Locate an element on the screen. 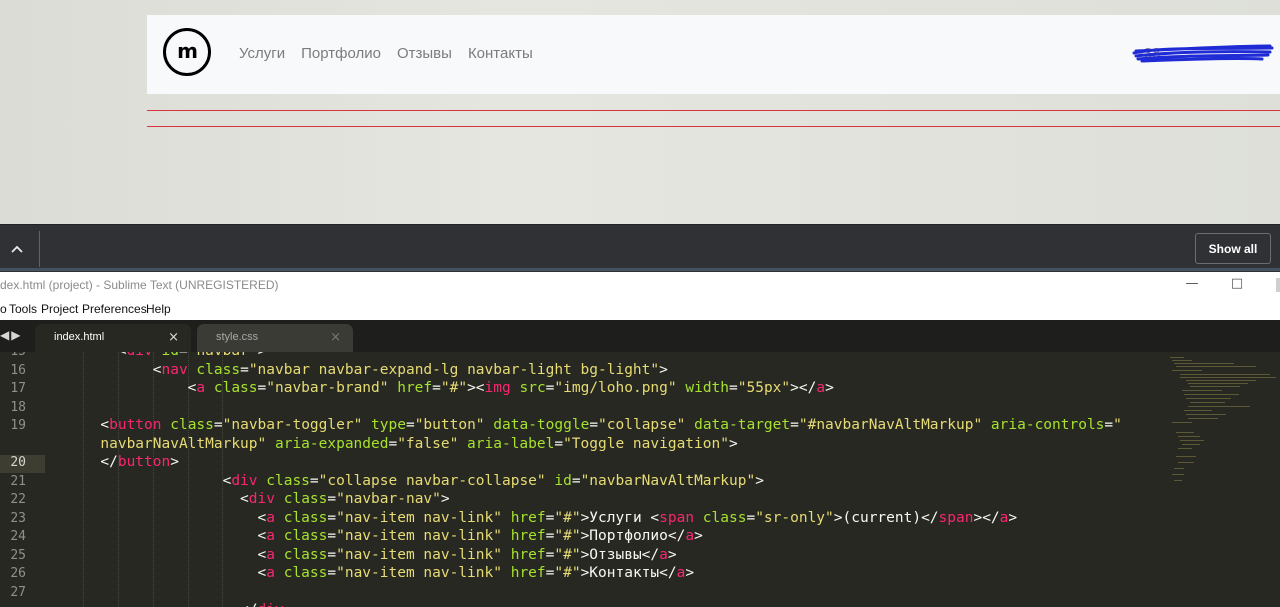 The width and height of the screenshot is (1280, 607). line-number: 22 is located at coordinates (18, 499).